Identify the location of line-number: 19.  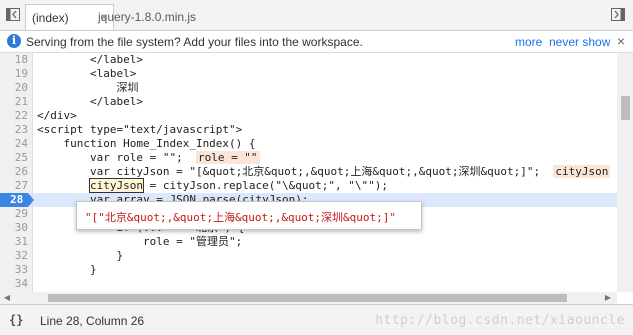
(14, 74).